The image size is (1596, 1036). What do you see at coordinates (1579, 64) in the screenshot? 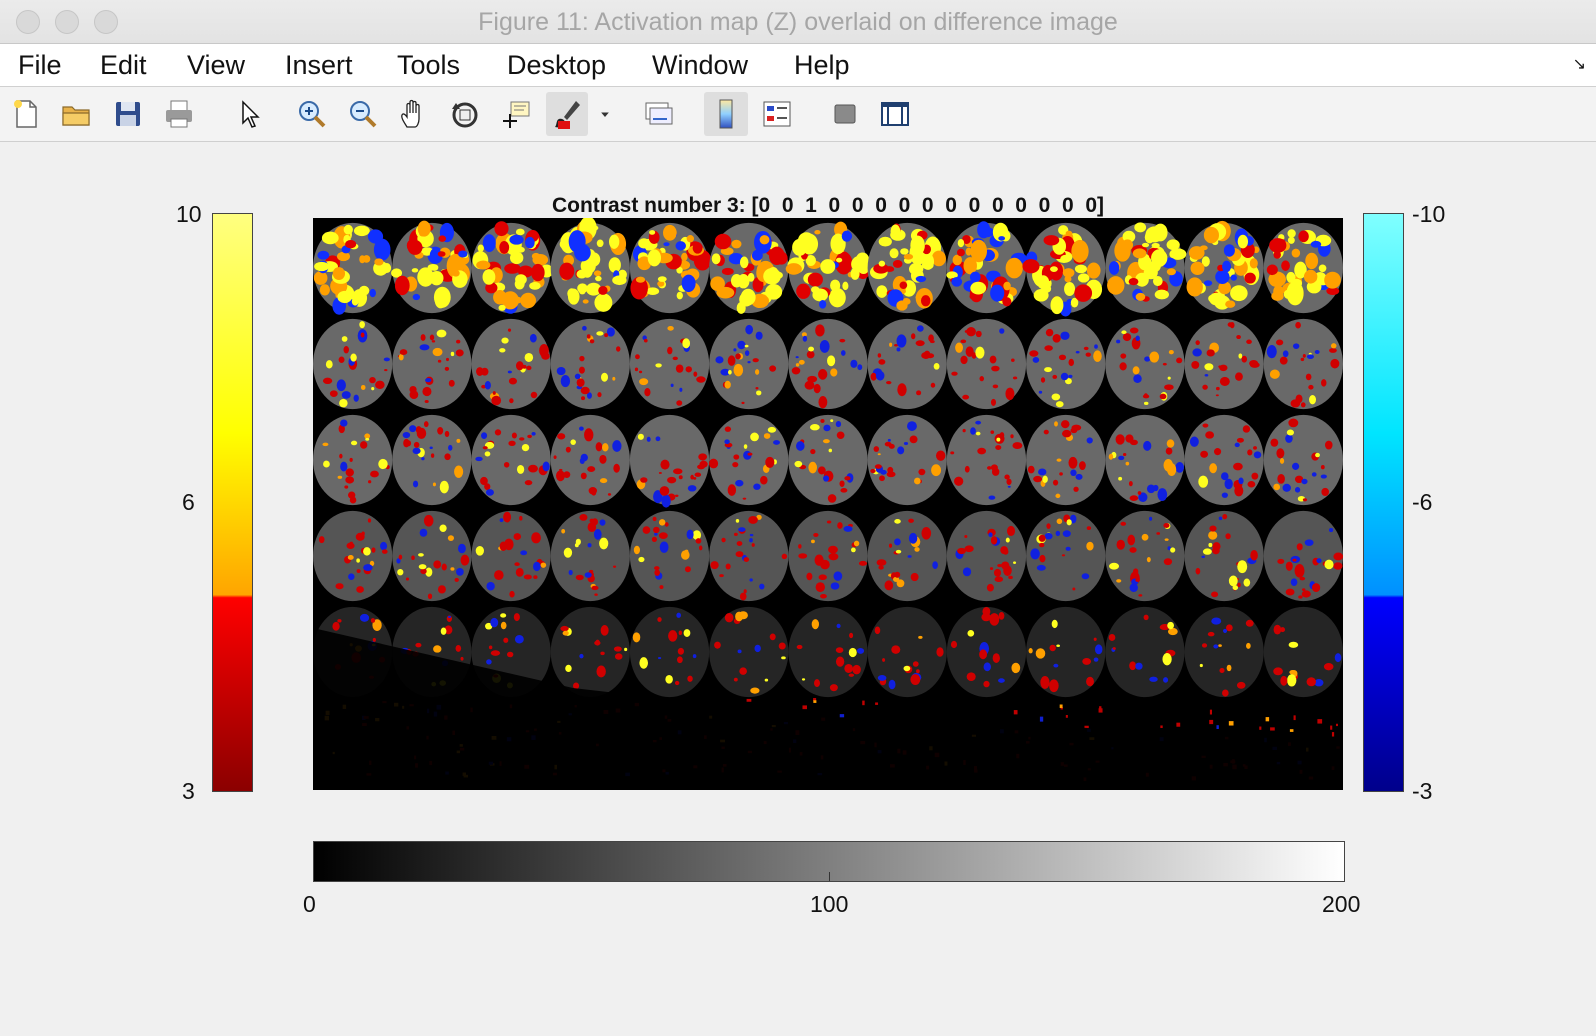
I see `dock-figure-icon: ↘` at bounding box center [1579, 64].